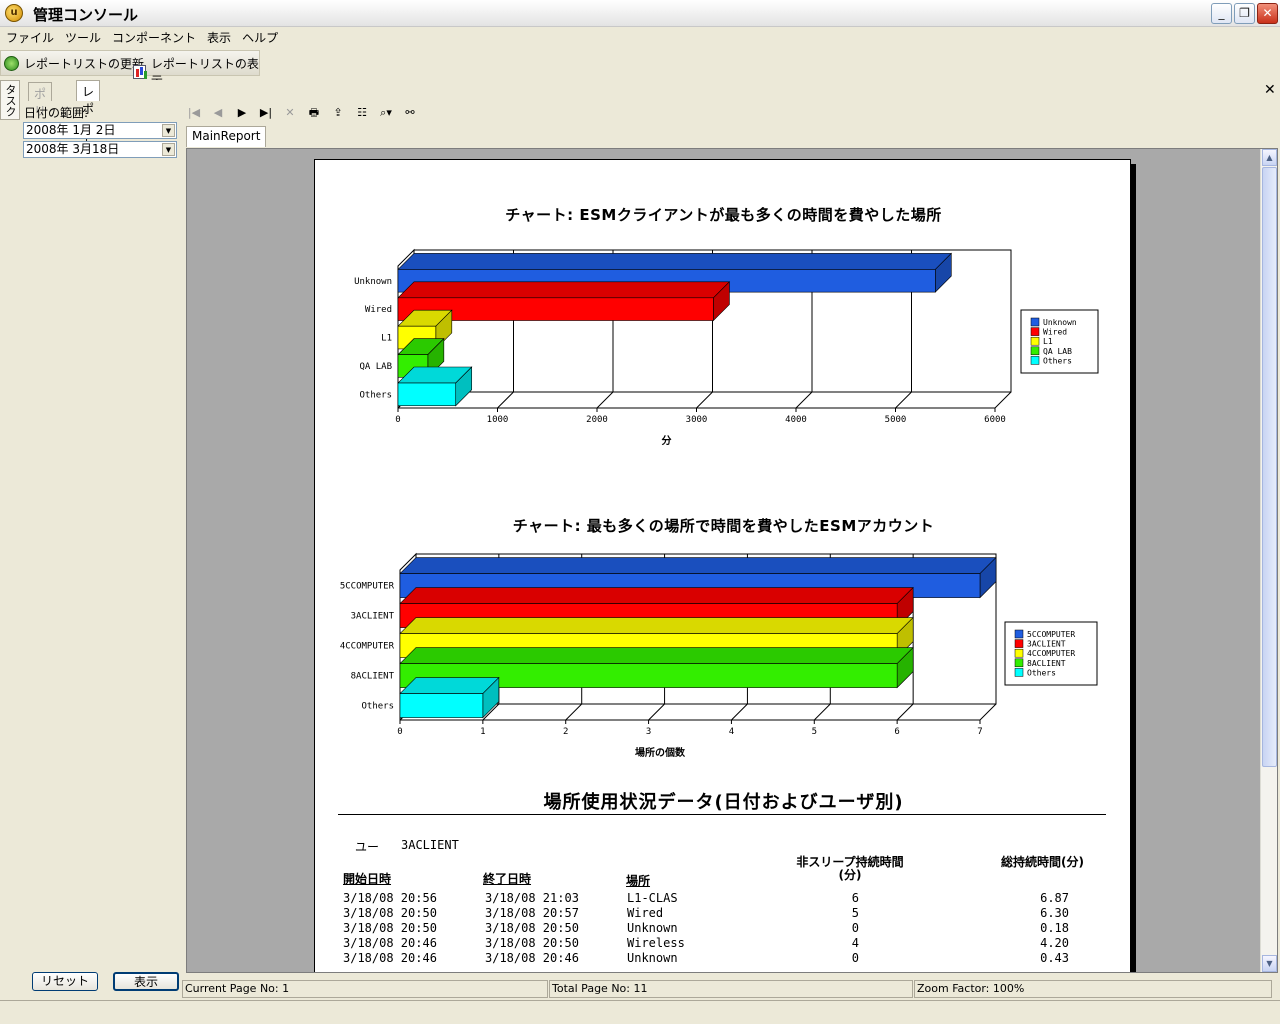 The image size is (1280, 1024). What do you see at coordinates (723, 215) in the screenshot?
I see `chart1-title: チャート: ESMクライアントが最も多くの時間を費やした場所` at bounding box center [723, 215].